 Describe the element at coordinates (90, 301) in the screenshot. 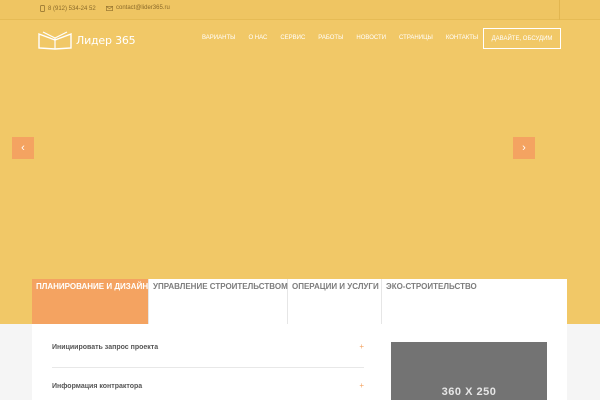

I see `tab-planning-design: Планирование и дизайн` at that location.